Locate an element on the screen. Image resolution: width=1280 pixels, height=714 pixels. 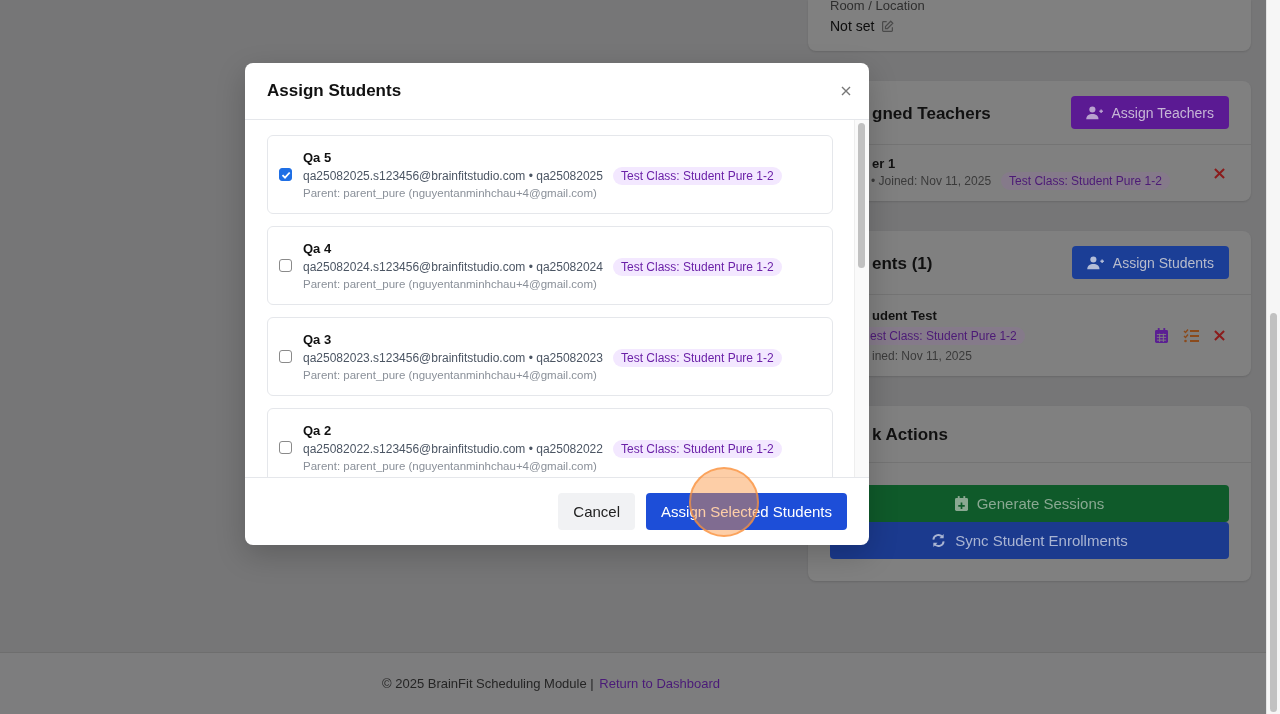
joined-date: ined: Nov 11, 2025 is located at coordinates (922, 356).